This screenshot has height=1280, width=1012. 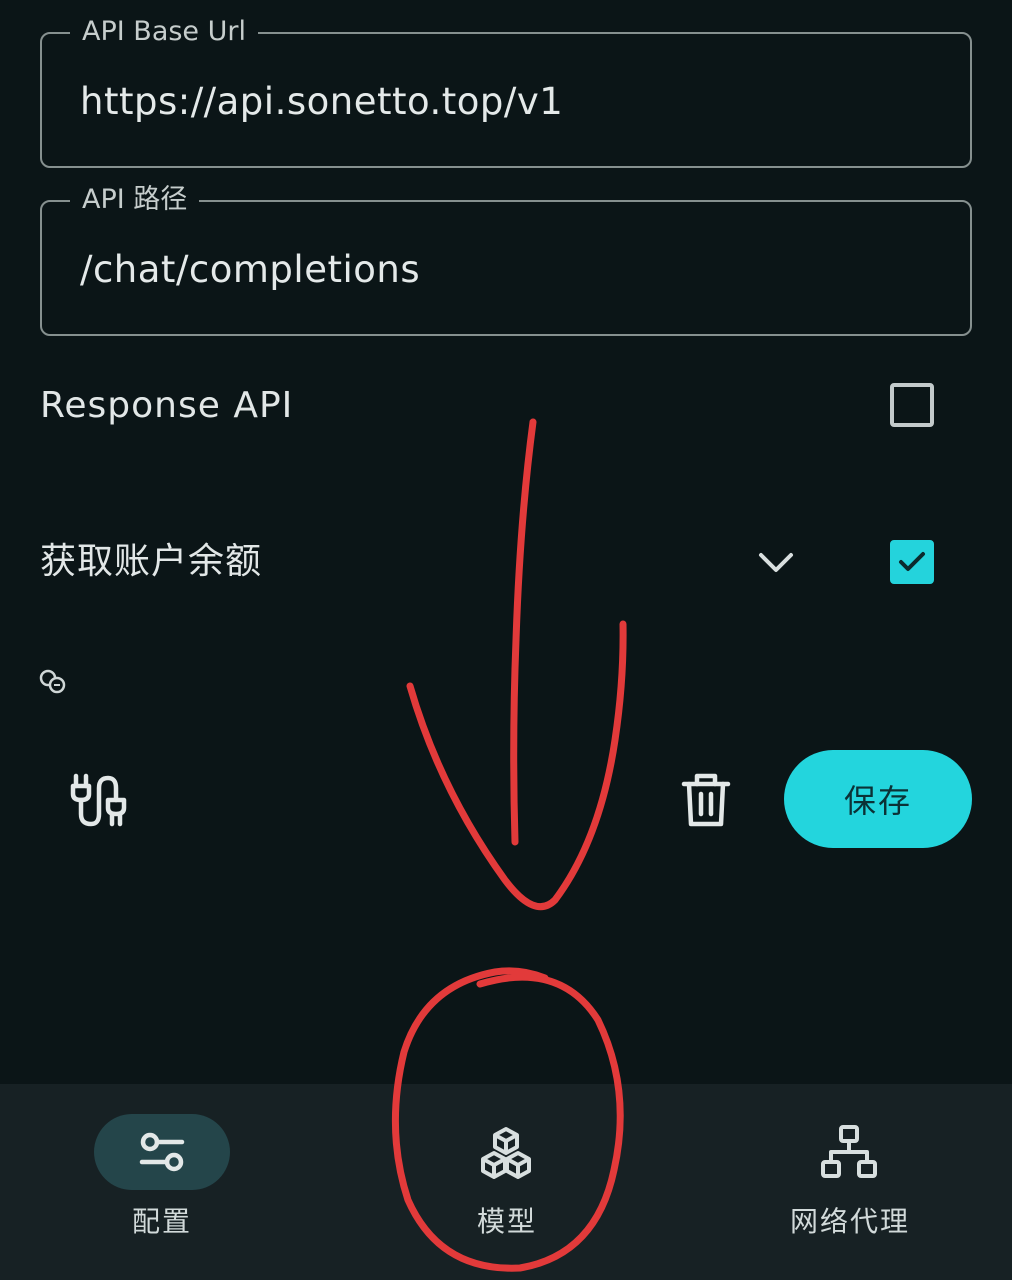 I want to click on nav-item-config: 配置, so click(x=168, y=1182).